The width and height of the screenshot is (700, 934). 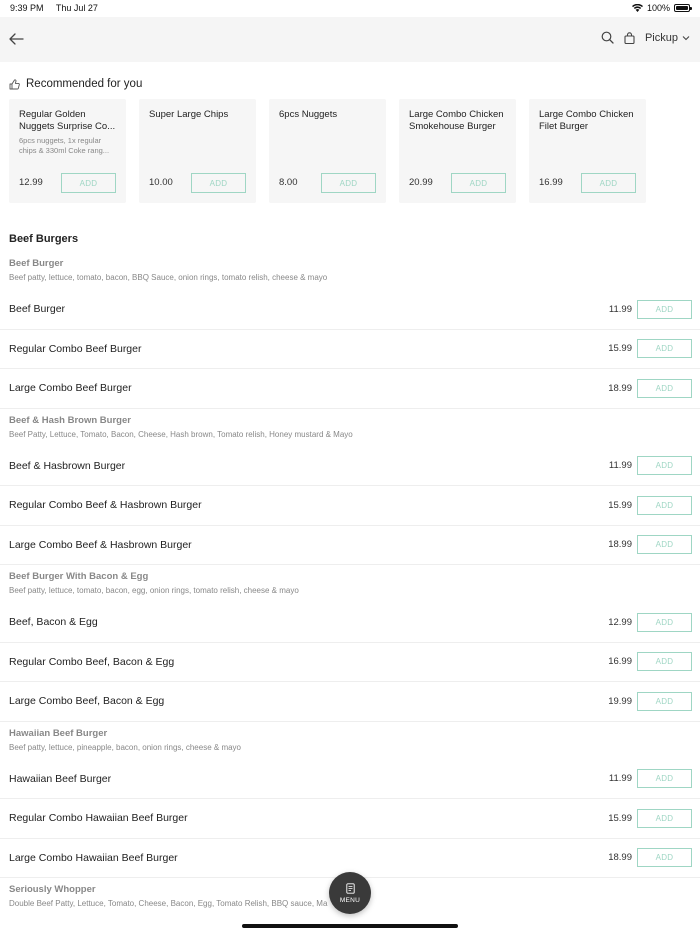 What do you see at coordinates (551, 182) in the screenshot?
I see `recommended-card-price: 16.99` at bounding box center [551, 182].